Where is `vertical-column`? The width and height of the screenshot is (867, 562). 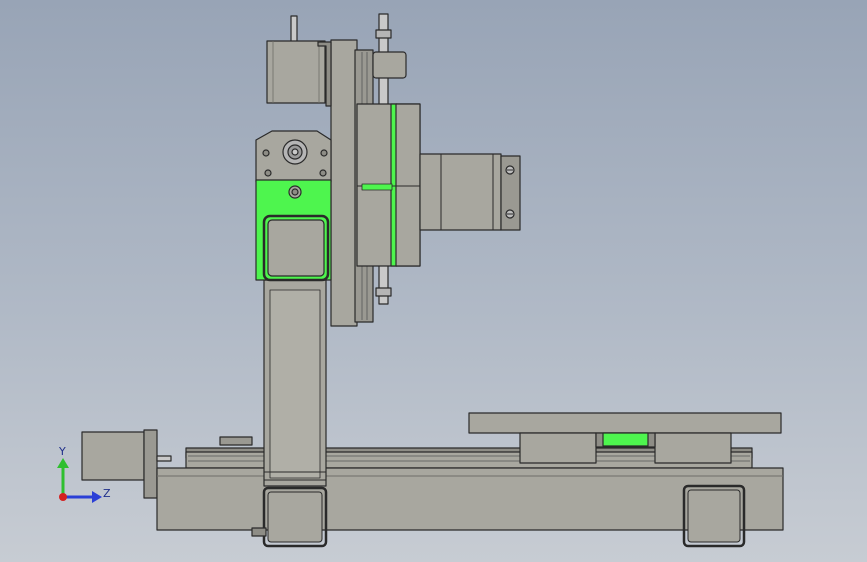 vertical-column is located at coordinates (295, 383).